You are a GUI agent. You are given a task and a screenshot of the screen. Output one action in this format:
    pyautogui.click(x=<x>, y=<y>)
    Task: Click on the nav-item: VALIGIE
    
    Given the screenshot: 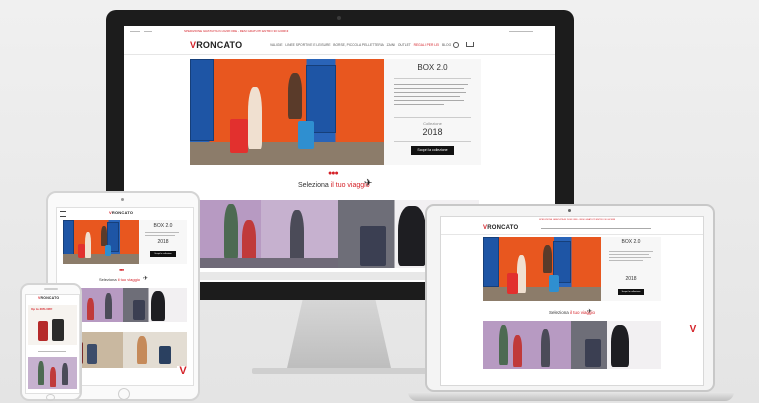 What is the action you would take?
    pyautogui.click(x=276, y=45)
    